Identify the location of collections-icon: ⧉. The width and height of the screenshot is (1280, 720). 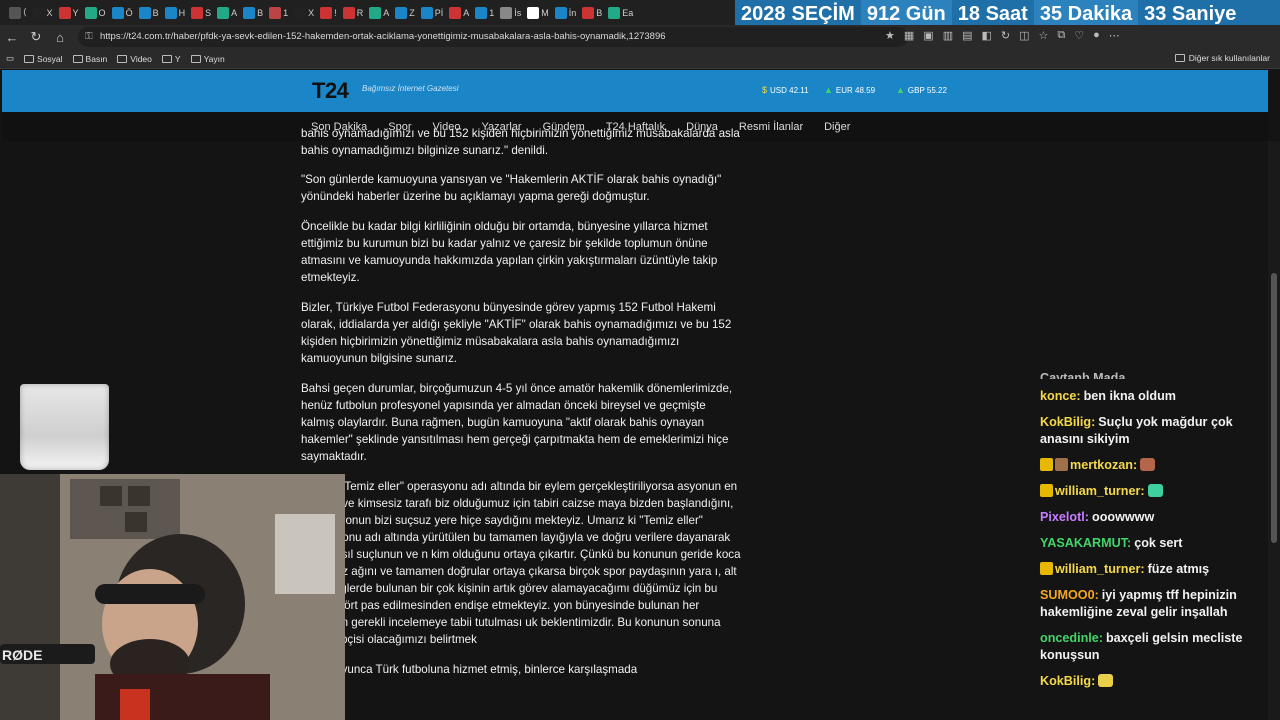
(1061, 35).